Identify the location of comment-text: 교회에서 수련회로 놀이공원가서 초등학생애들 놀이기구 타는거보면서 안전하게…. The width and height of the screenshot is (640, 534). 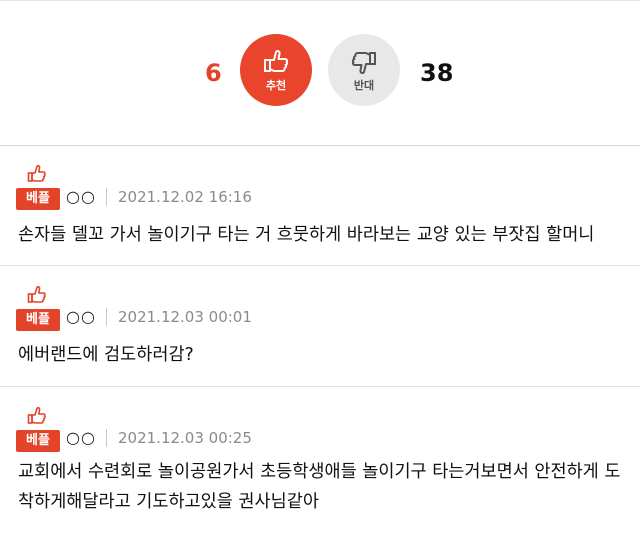
(319, 487).